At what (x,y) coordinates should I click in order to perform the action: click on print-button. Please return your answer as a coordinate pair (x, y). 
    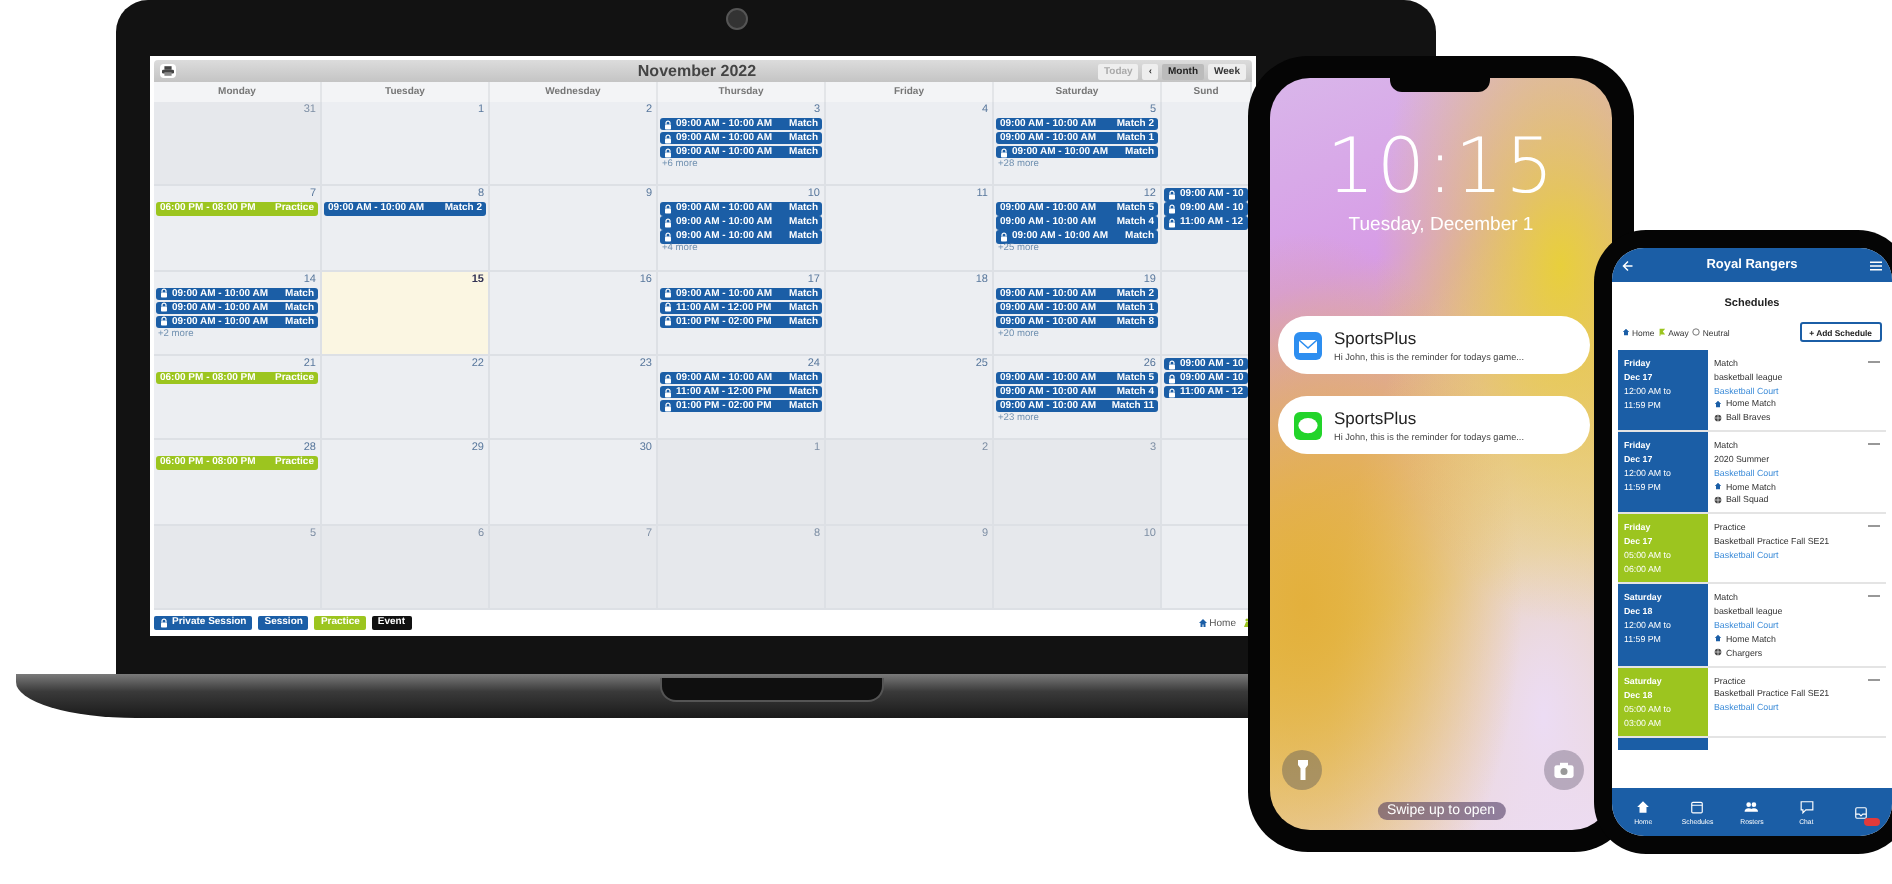
    Looking at the image, I should click on (168, 71).